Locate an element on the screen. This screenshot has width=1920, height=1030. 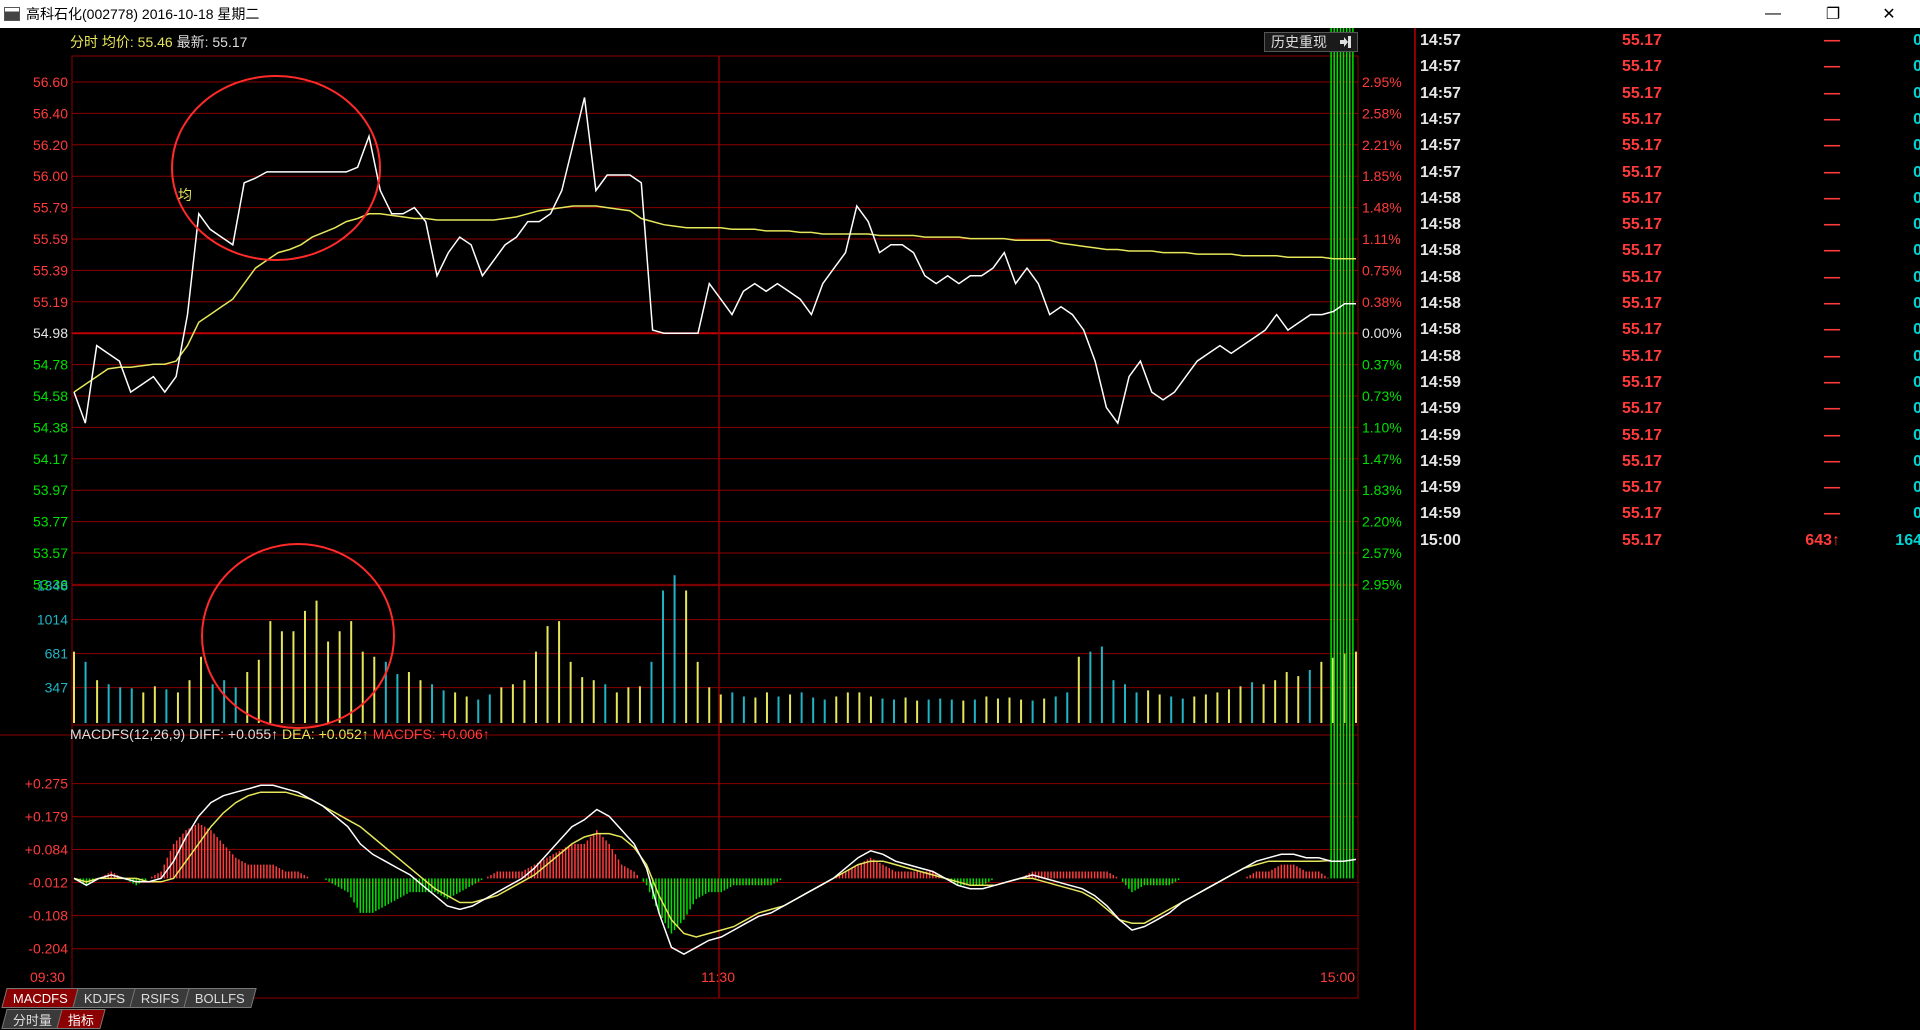
pct-tick-label: 1.48% is located at coordinates (1382, 208).